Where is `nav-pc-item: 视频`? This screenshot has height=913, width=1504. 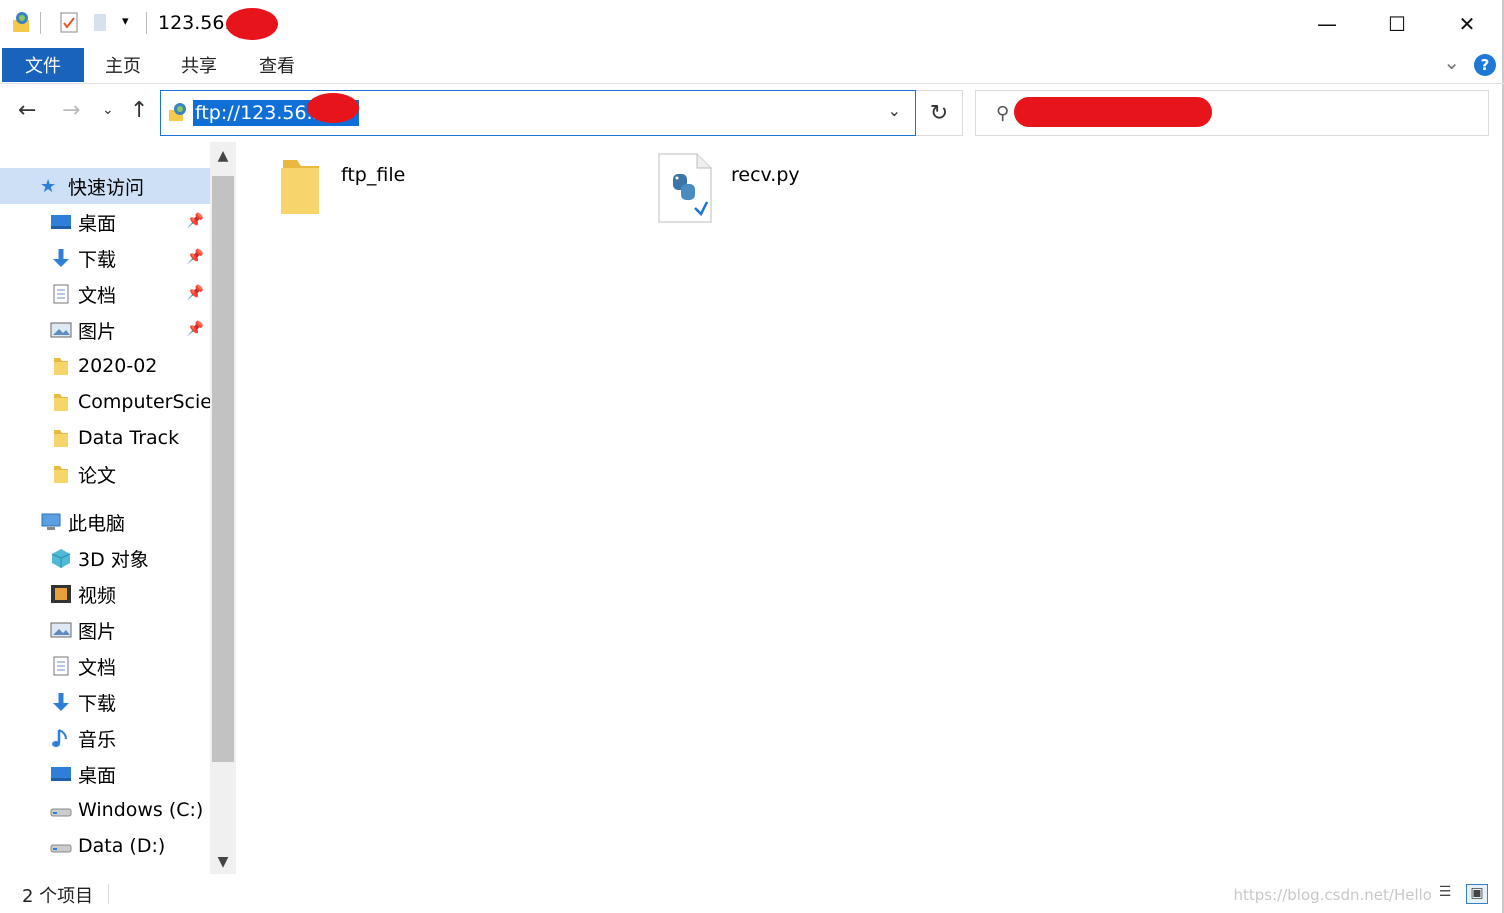
nav-pc-item: 视频 is located at coordinates (105, 594).